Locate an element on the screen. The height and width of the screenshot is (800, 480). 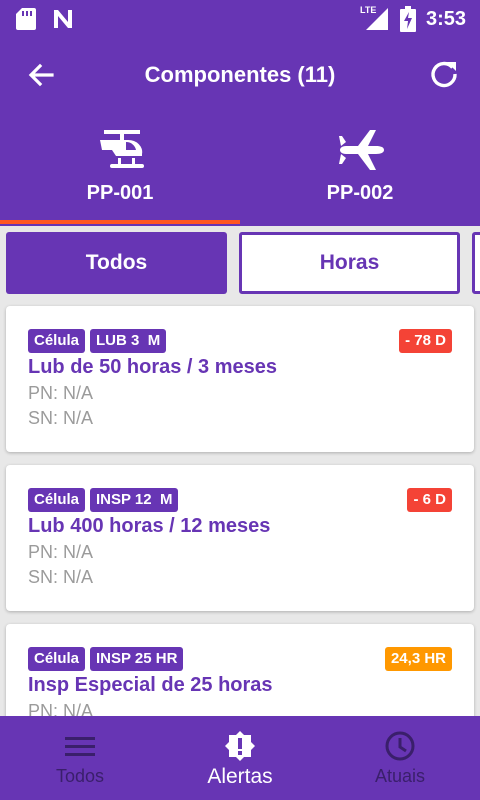
tab-pp-002: PP-002 is located at coordinates (360, 169).